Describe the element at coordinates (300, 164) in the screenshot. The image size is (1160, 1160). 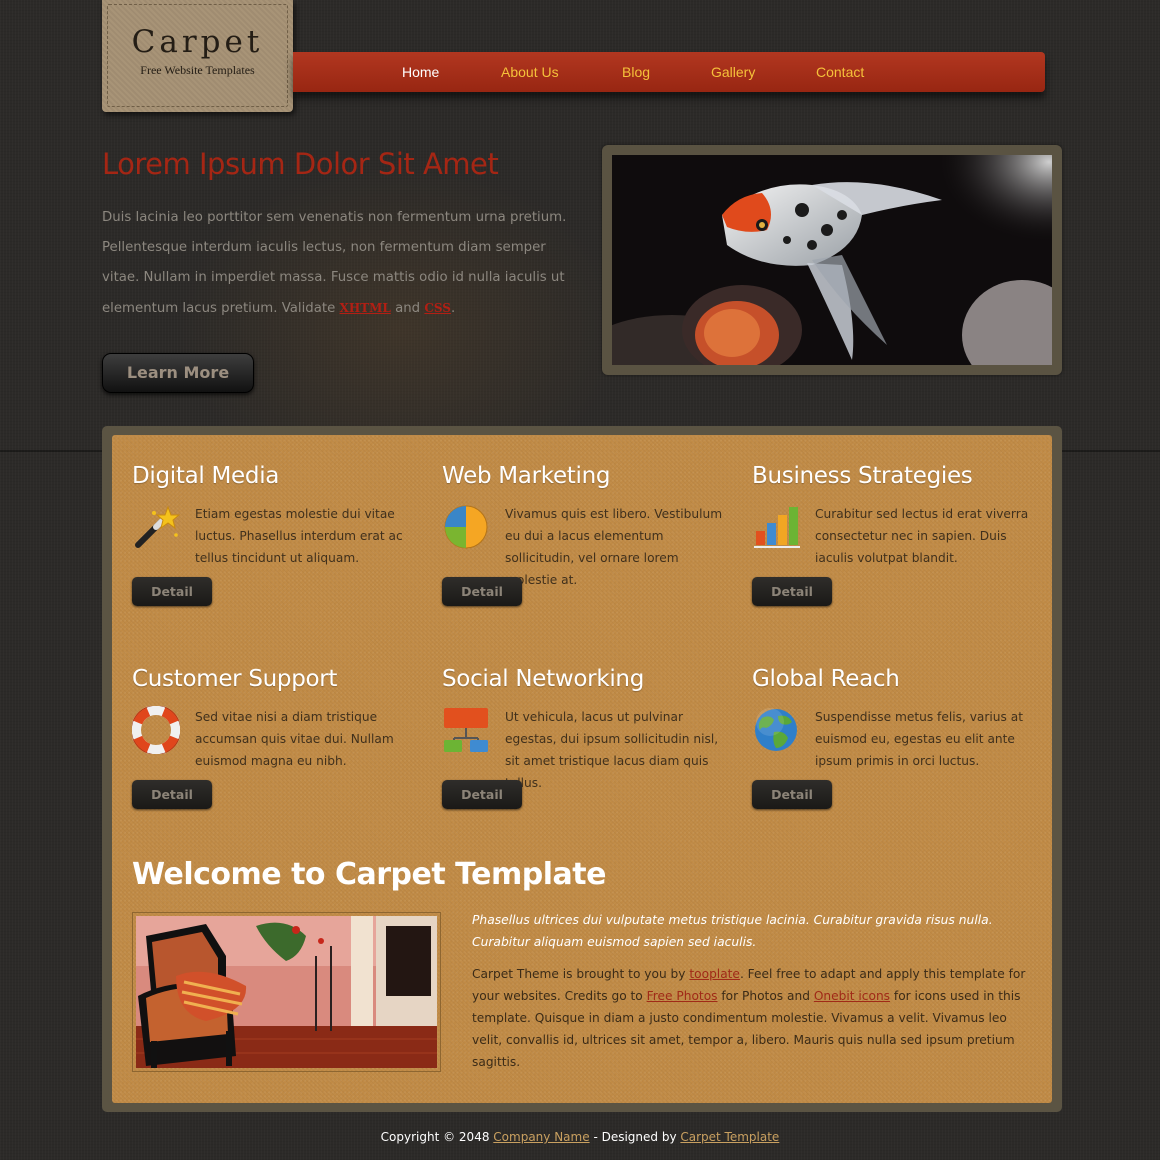
I see `hero-title: Lorem Ipsum Dolor Sit Amet` at that location.